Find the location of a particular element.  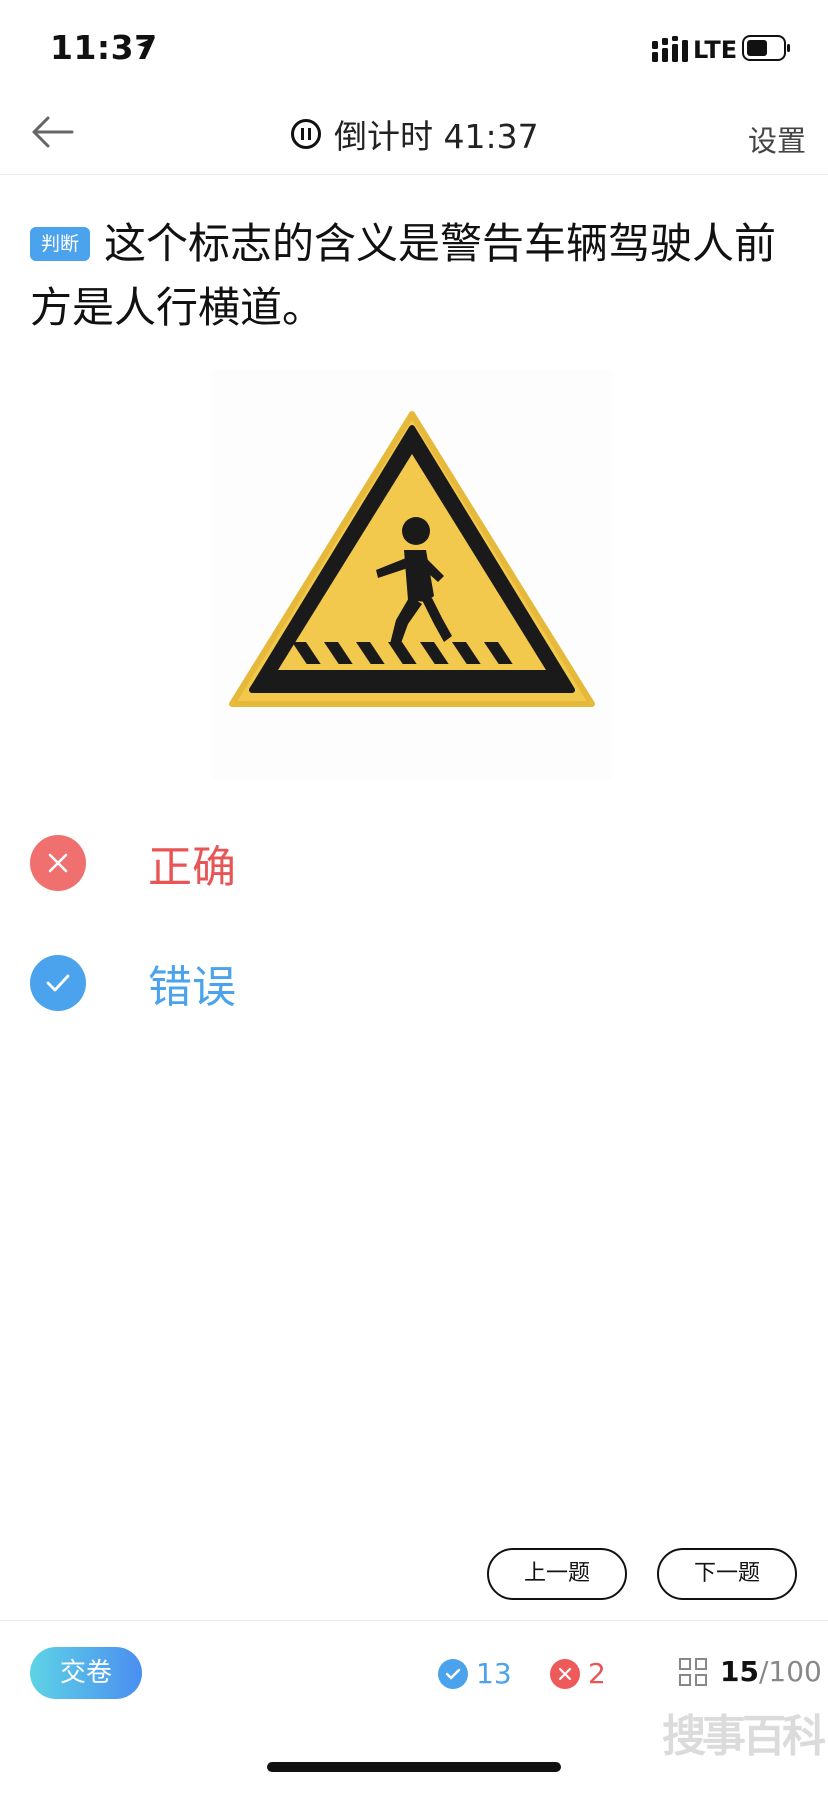

battery-icon is located at coordinates (766, 48).